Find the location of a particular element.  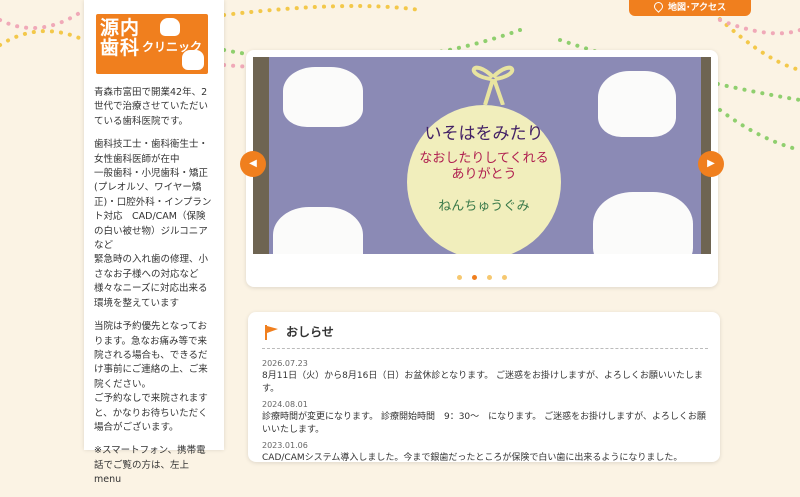

message-circle: いそはをみたり なおしたりしてくれる ありがとう ねんちゅうぐみ is located at coordinates (484, 179).